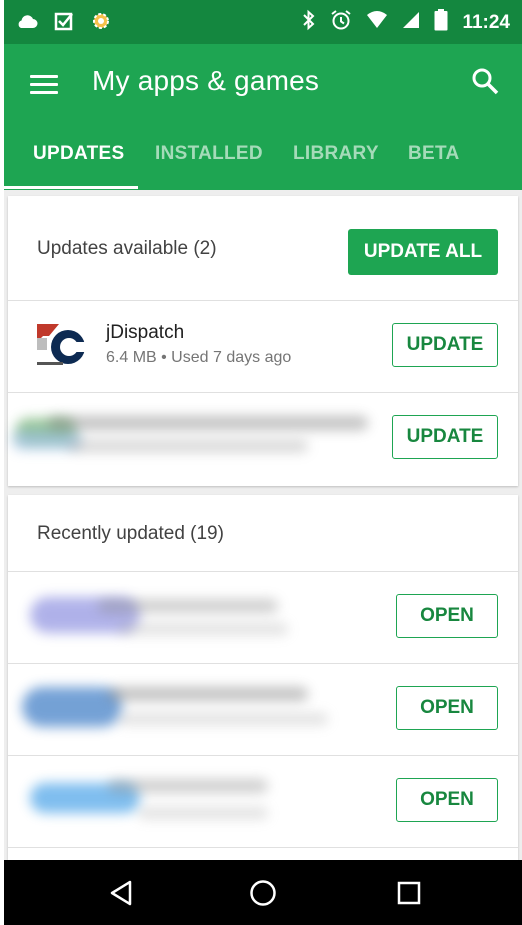  I want to click on home-icon, so click(263, 893).